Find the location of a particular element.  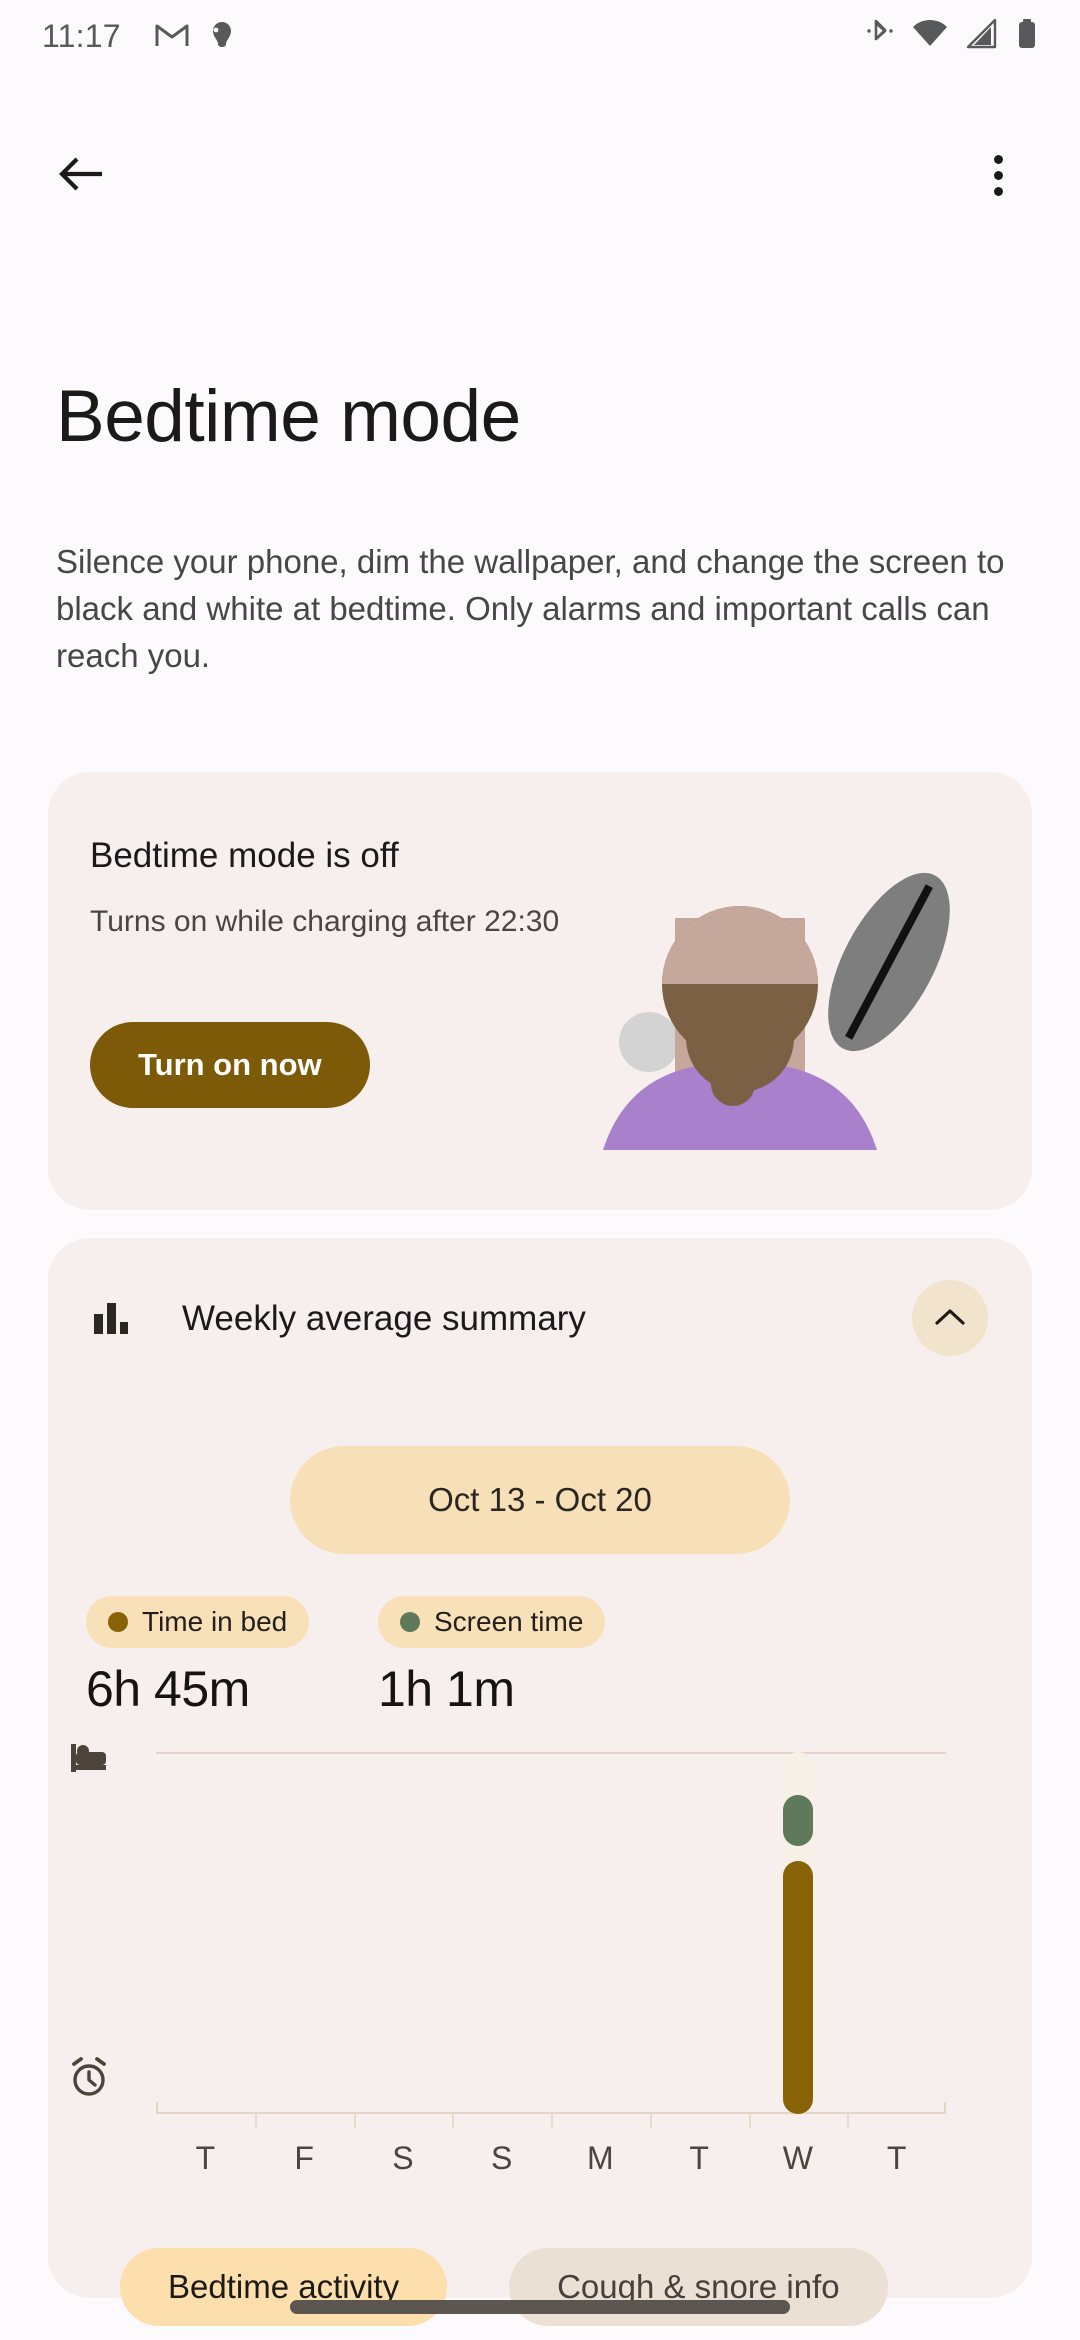

legend-chip-time-in-bed: Time in bed is located at coordinates (198, 1622).